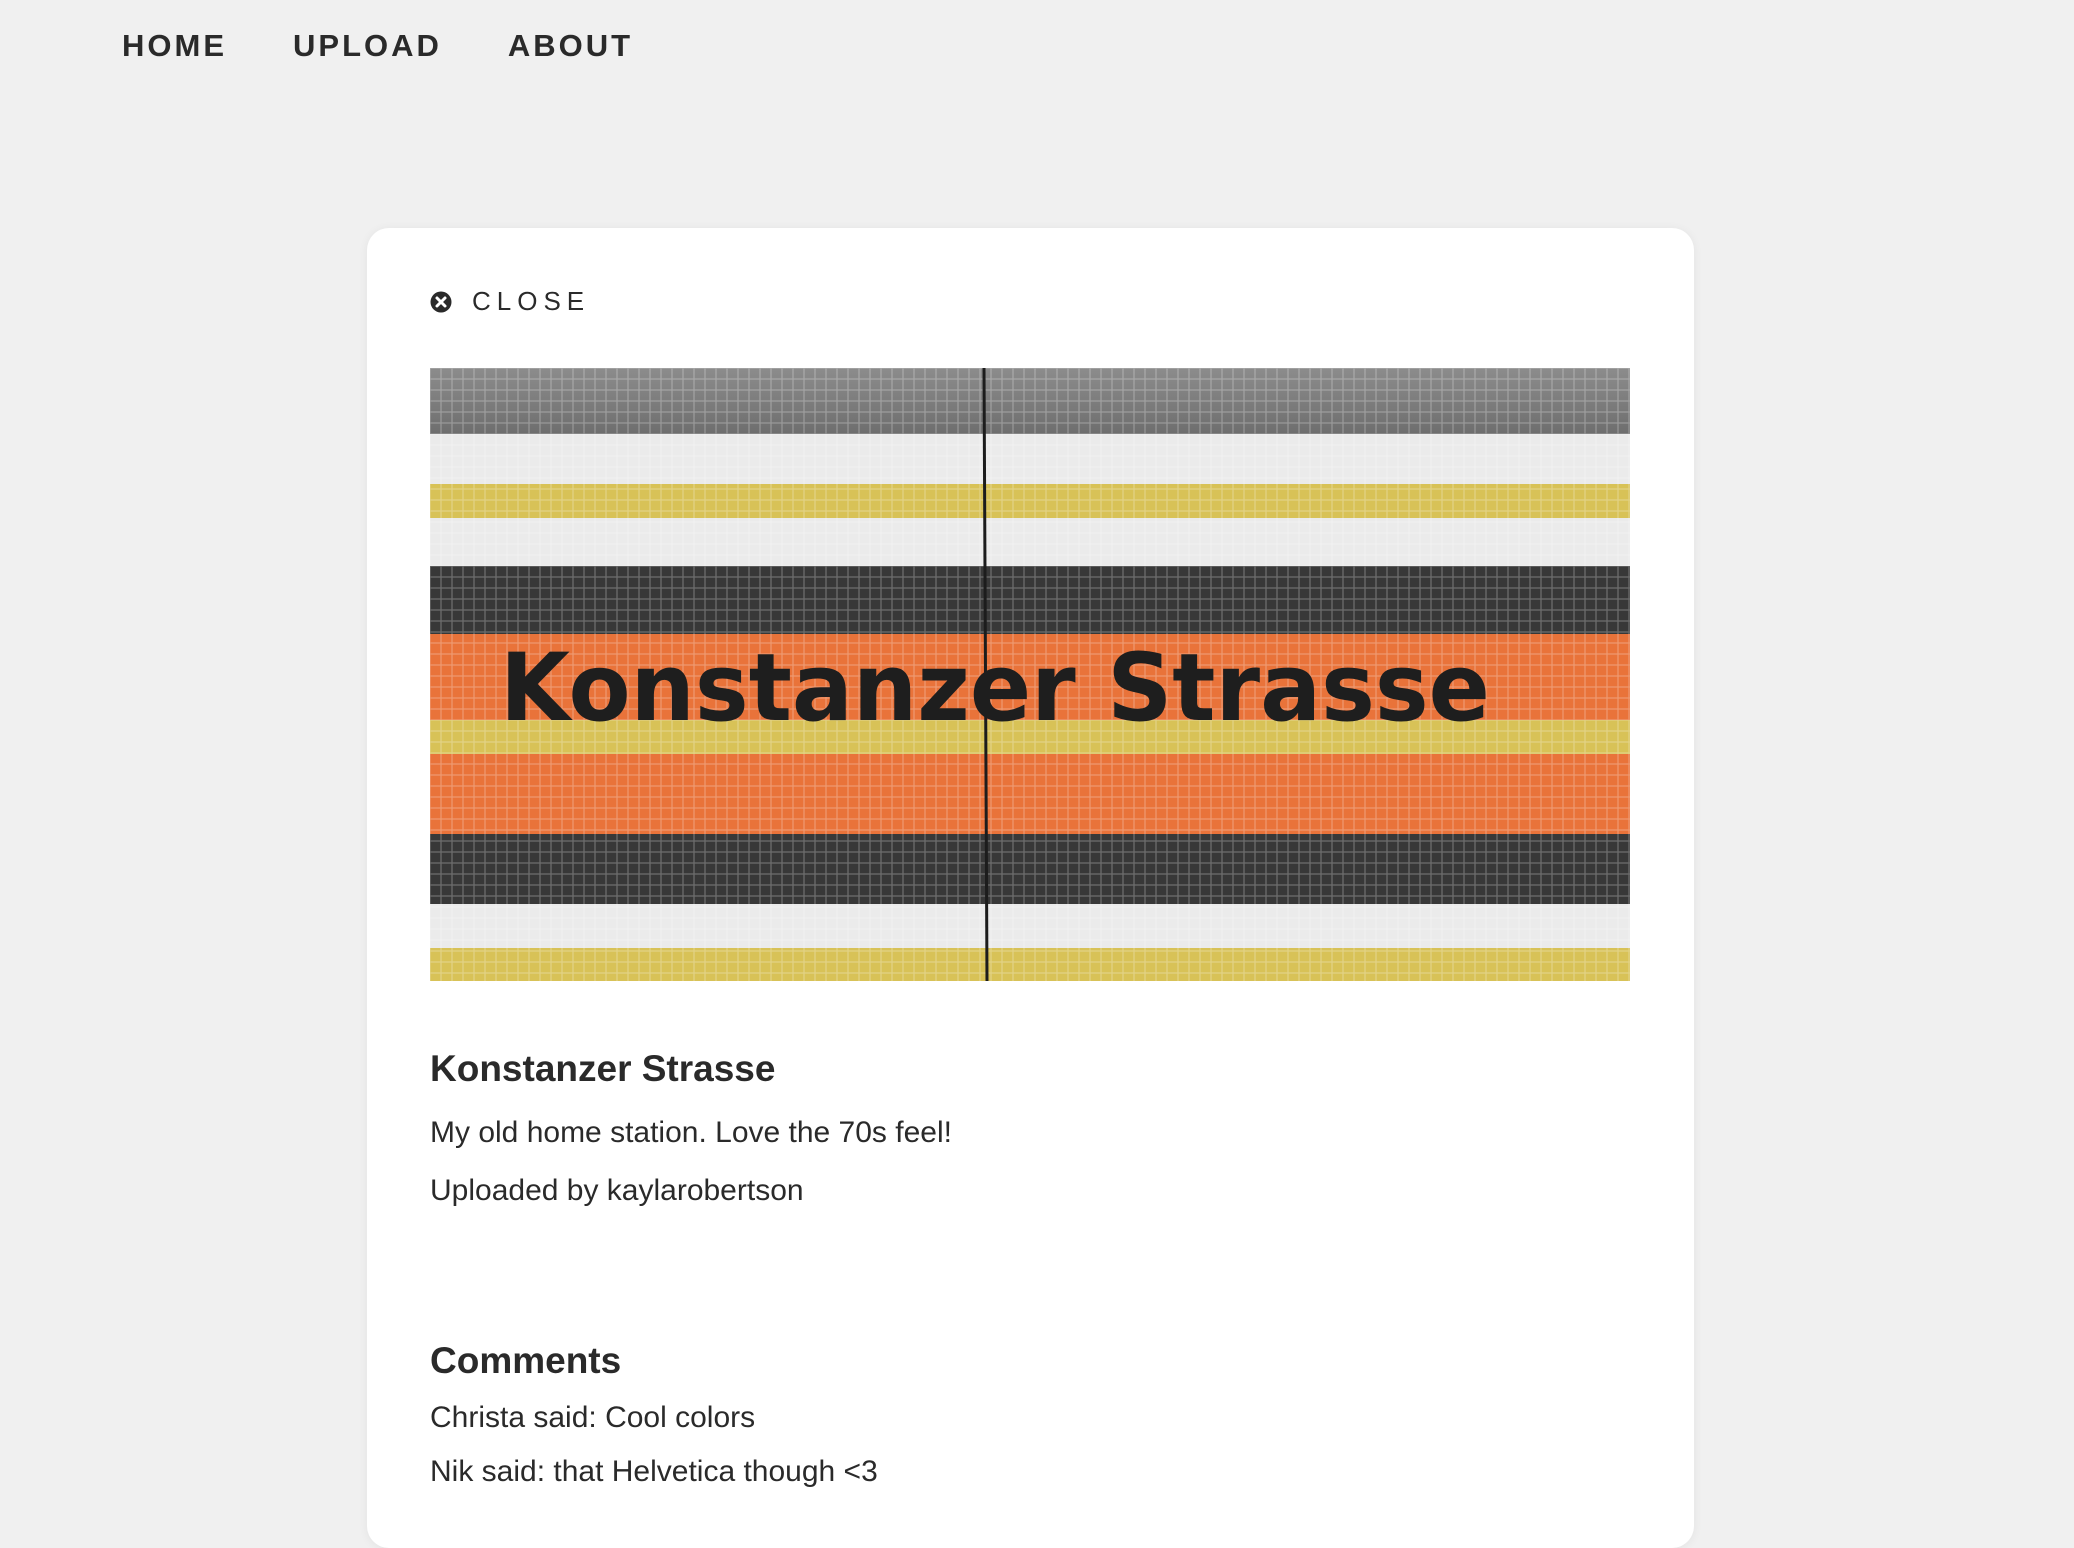 This screenshot has width=2074, height=1548. I want to click on nav-upload-link: UPLOAD, so click(367, 46).